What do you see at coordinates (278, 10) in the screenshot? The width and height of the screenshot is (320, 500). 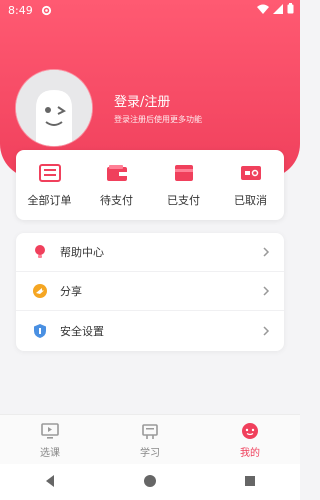 I see `signal-icon` at bounding box center [278, 10].